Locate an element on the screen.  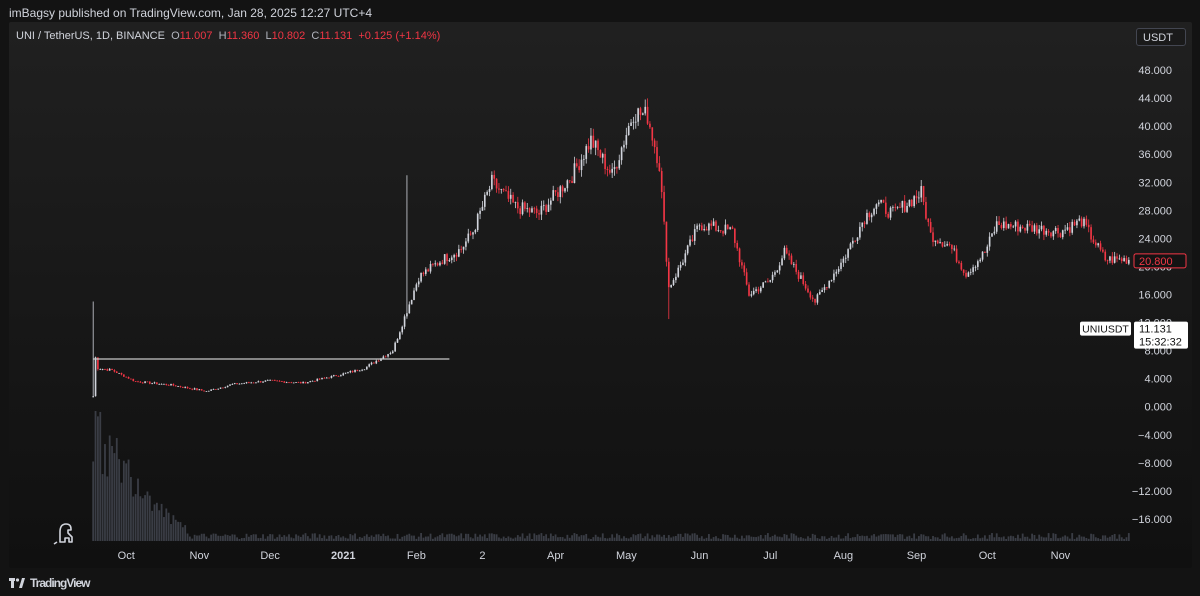
x-tick-label: Jun is located at coordinates (700, 556).